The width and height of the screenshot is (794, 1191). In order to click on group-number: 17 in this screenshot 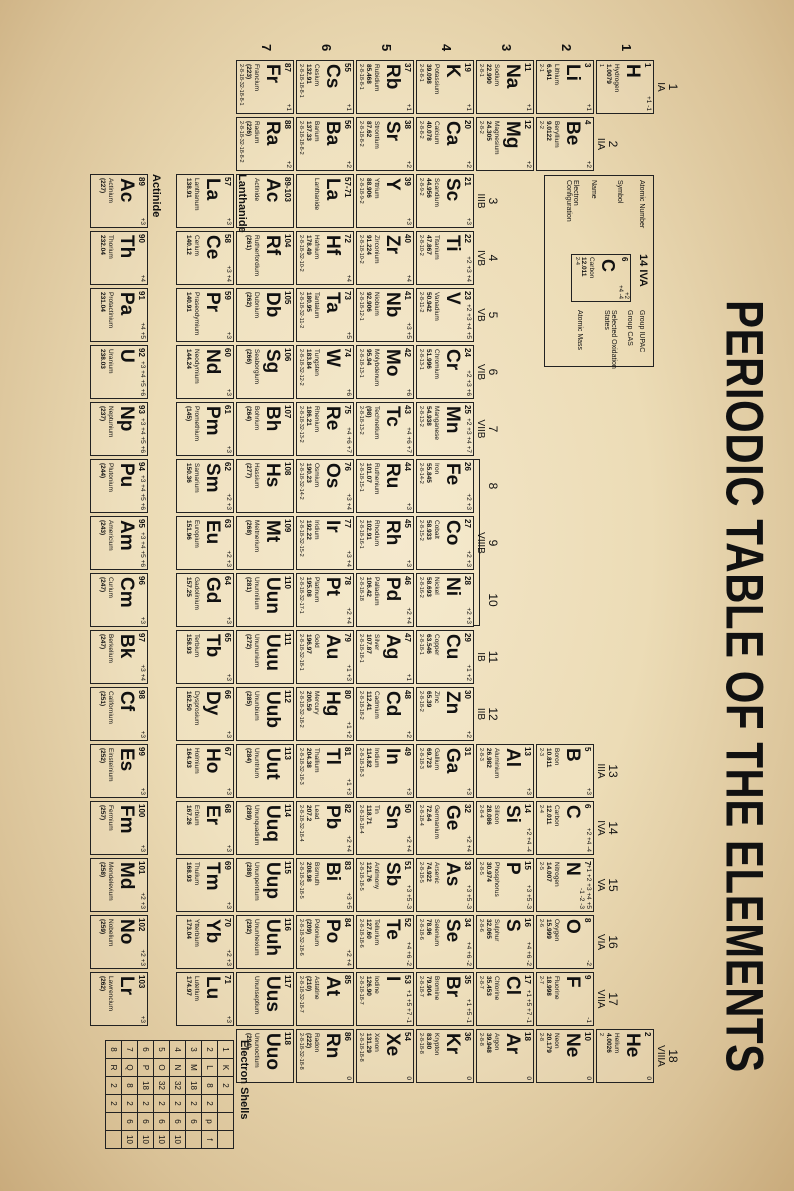, I will do `click(613, 999)`.